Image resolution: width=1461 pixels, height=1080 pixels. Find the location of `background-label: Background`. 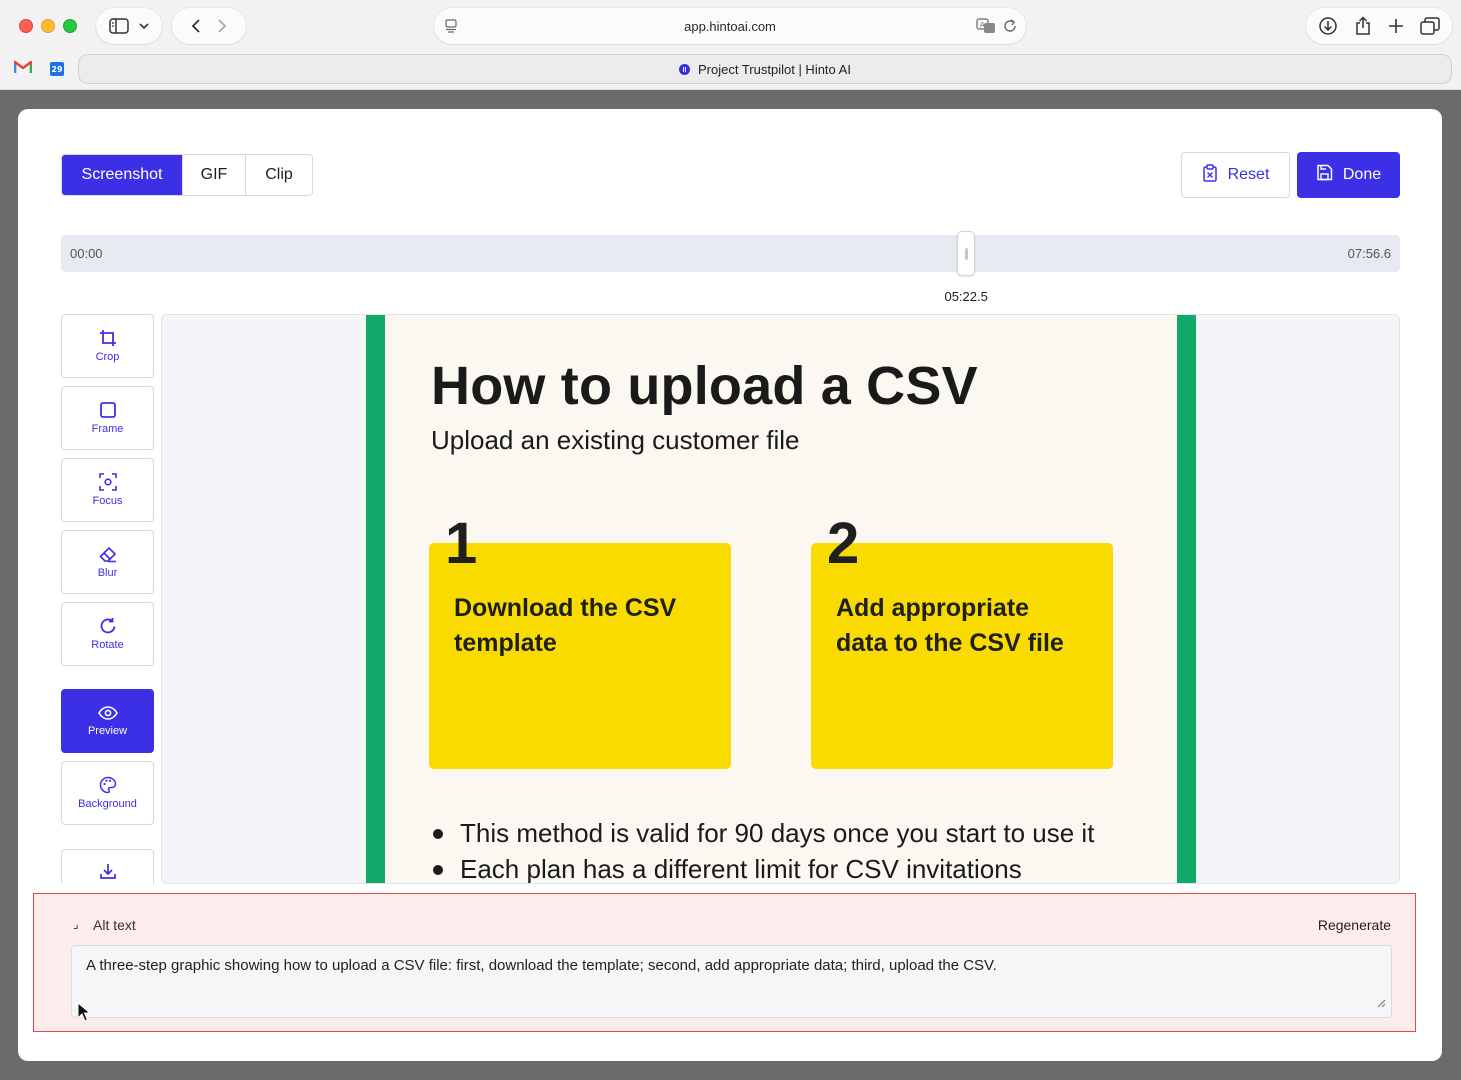

background-label: Background is located at coordinates (107, 804).